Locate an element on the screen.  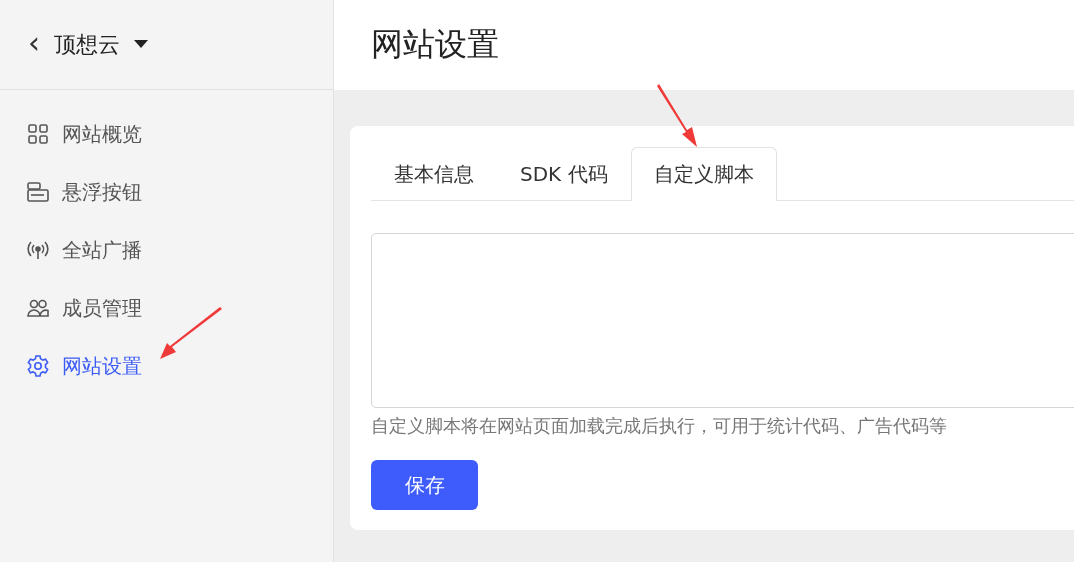
save-button: 保存 is located at coordinates (424, 485).